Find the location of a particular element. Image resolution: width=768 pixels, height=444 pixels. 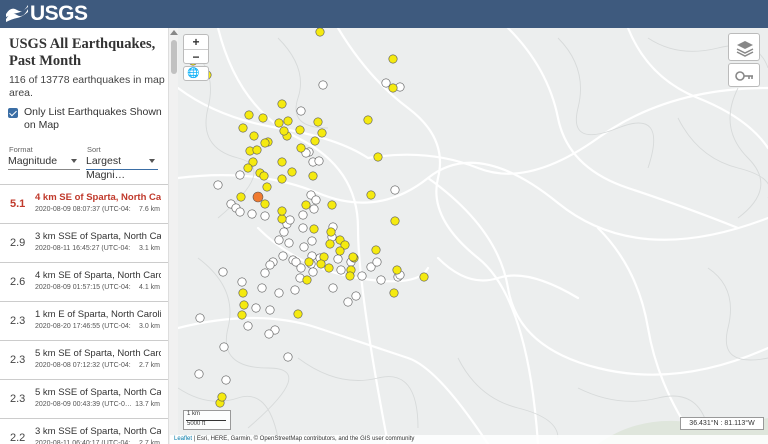

layers-button is located at coordinates (744, 47).